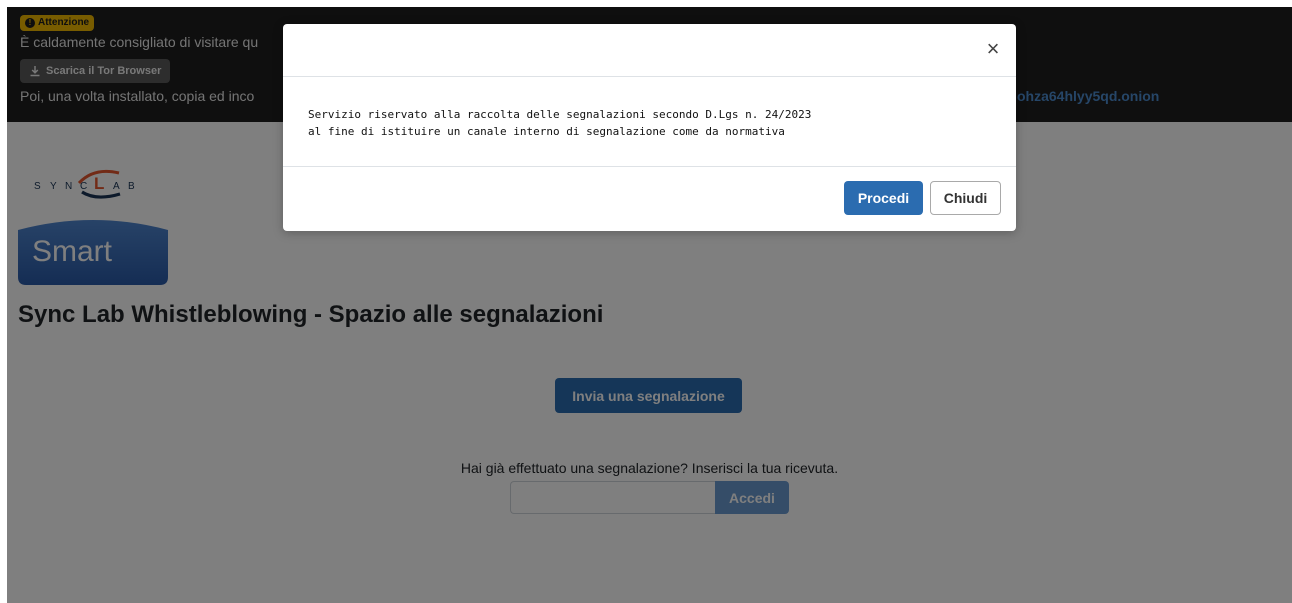 Image resolution: width=1292 pixels, height=603 pixels. What do you see at coordinates (883, 198) in the screenshot?
I see `proceed-button: Procedi` at bounding box center [883, 198].